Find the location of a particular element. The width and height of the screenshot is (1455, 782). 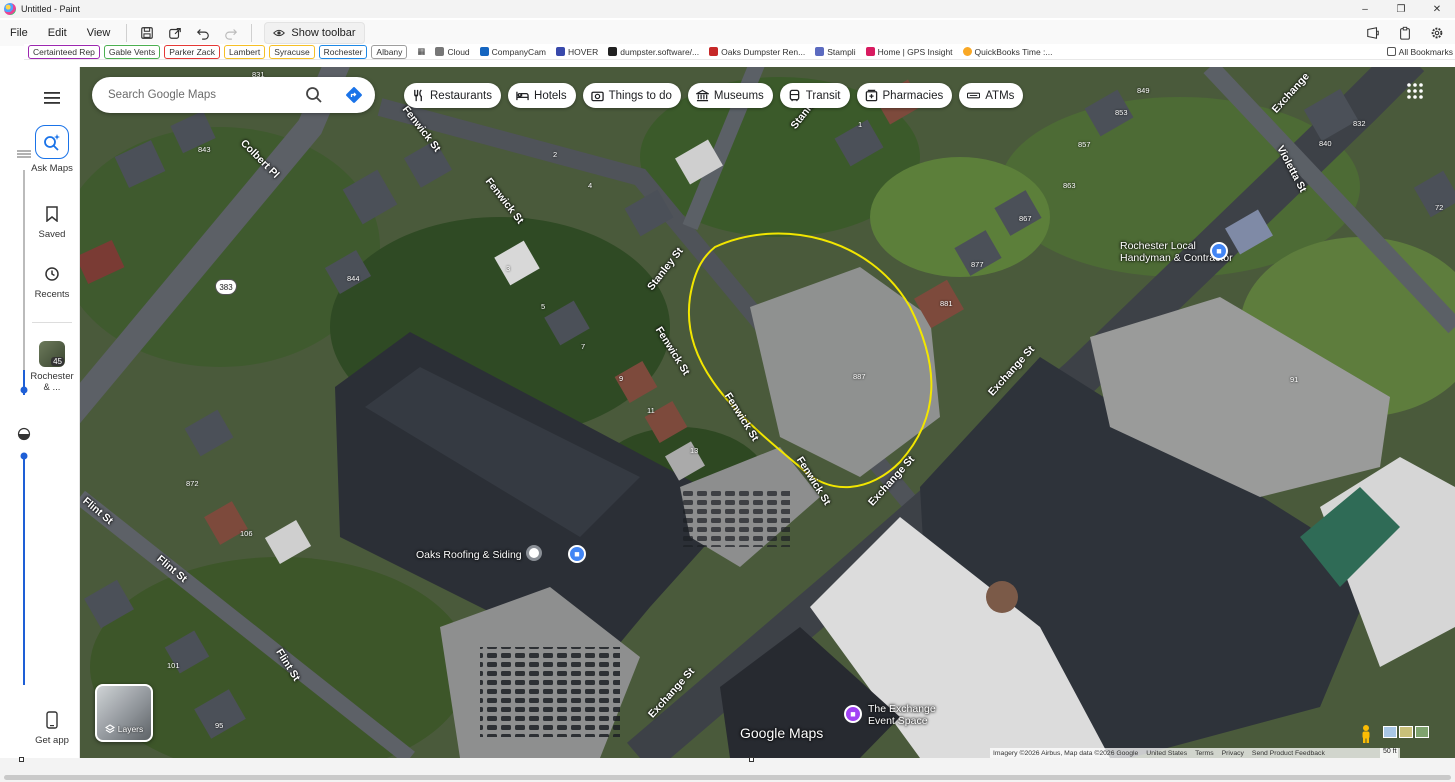

imagery-thumbnails is located at coordinates (1407, 733).